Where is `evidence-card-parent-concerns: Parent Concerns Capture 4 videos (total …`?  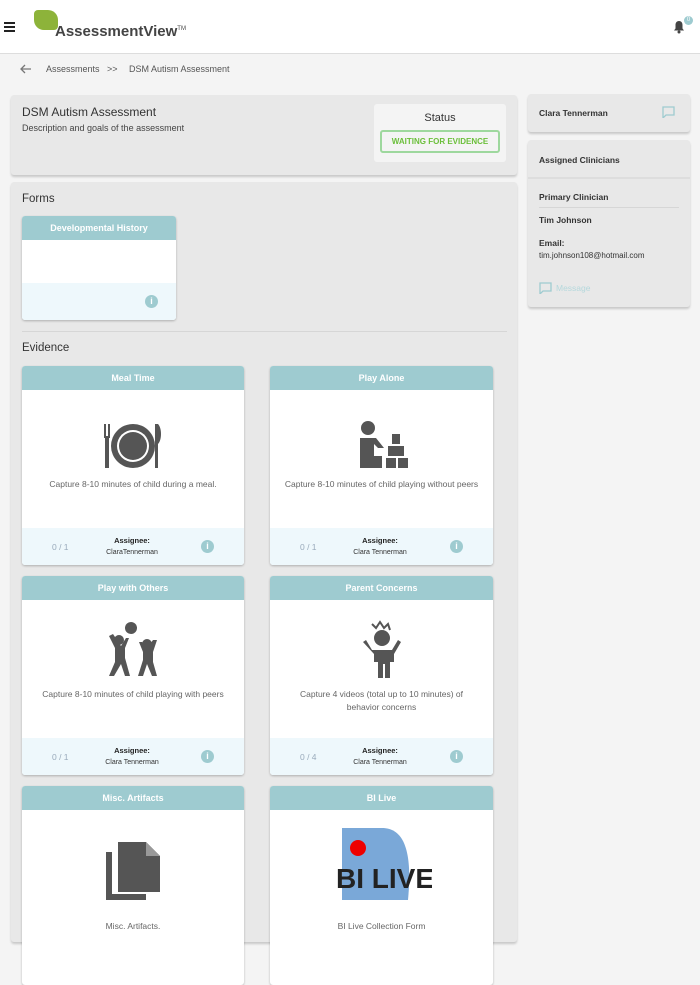 evidence-card-parent-concerns: Parent Concerns Capture 4 videos (total … is located at coordinates (381, 675).